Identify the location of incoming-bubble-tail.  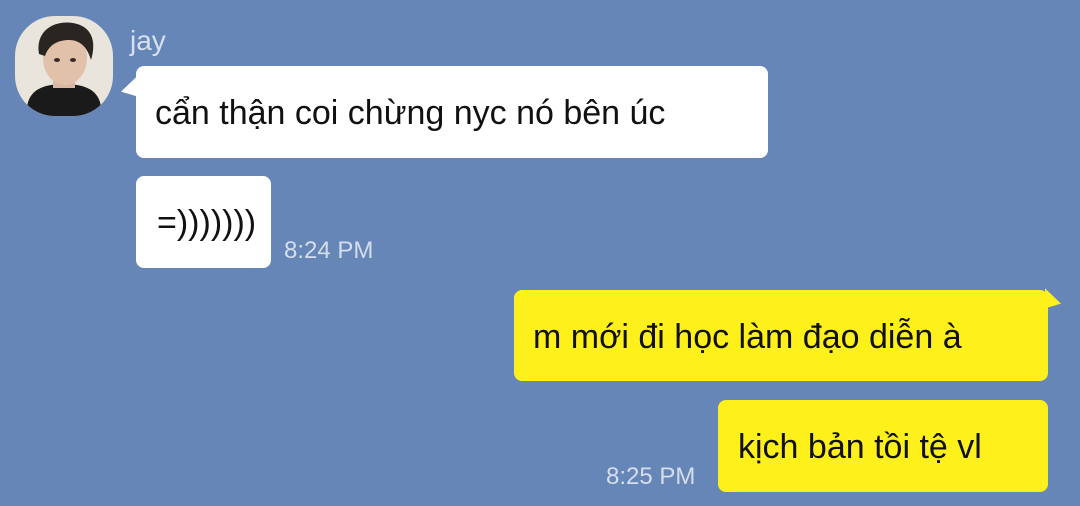
(129, 89).